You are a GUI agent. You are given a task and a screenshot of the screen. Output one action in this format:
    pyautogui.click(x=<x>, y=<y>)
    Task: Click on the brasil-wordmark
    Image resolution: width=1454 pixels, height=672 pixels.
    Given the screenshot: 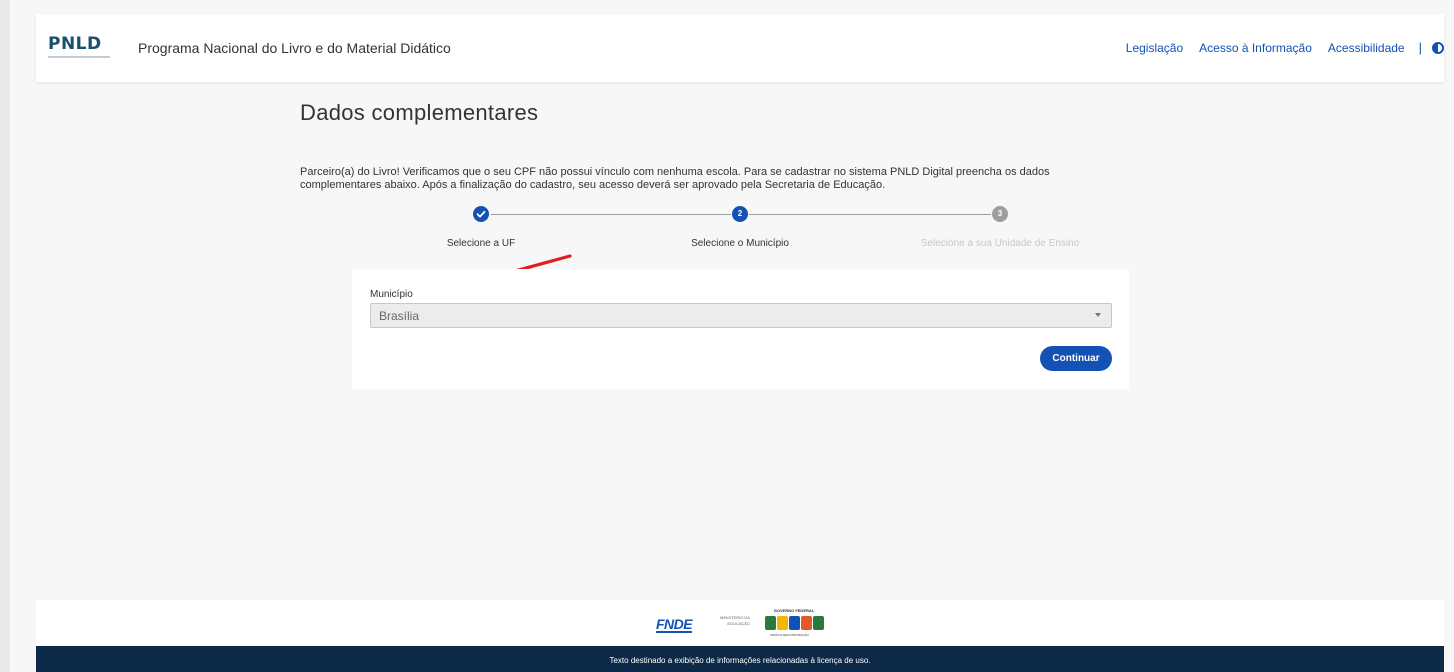 What is the action you would take?
    pyautogui.click(x=794, y=623)
    